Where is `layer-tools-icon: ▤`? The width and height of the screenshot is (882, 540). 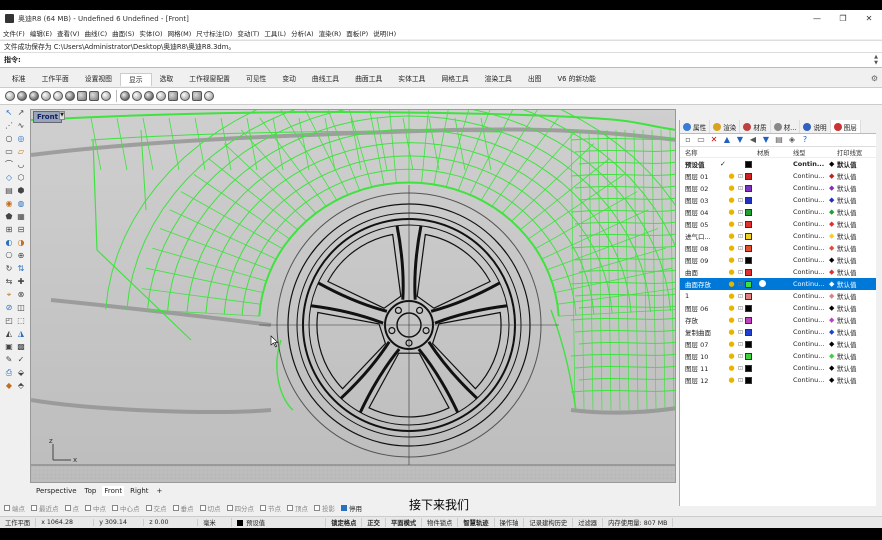 layer-tools-icon: ▤ is located at coordinates (779, 140).